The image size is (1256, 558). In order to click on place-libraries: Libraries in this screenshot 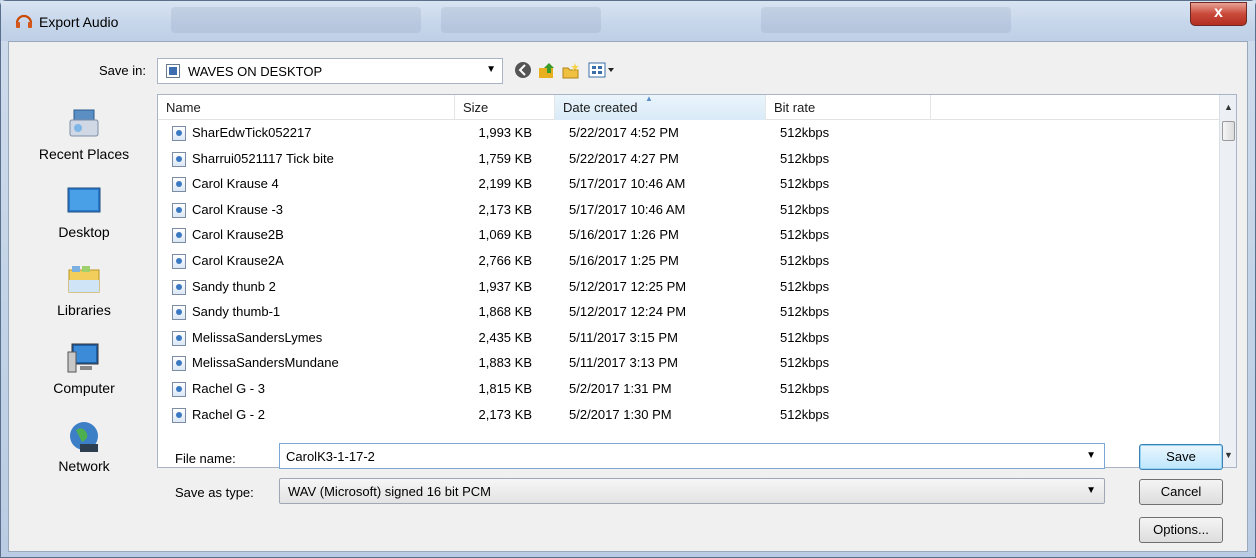, I will do `click(84, 290)`.